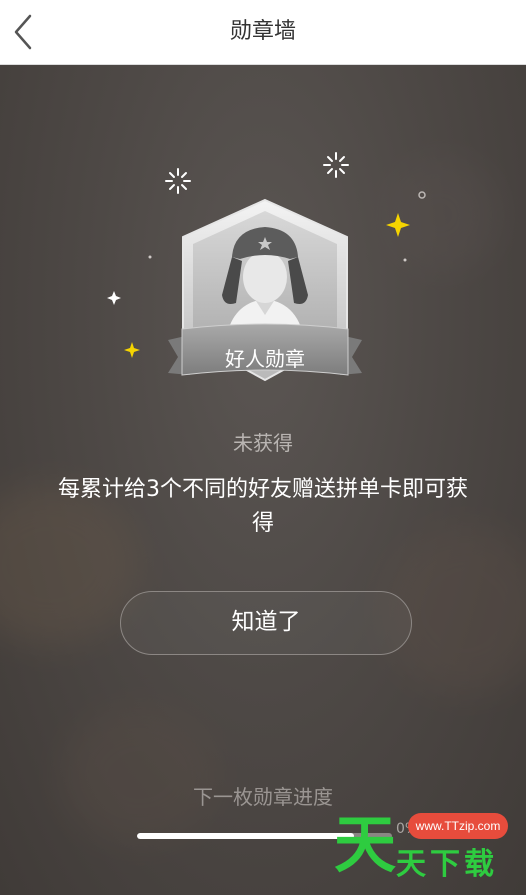  Describe the element at coordinates (263, 443) in the screenshot. I see `badge-status: 未获得` at that location.